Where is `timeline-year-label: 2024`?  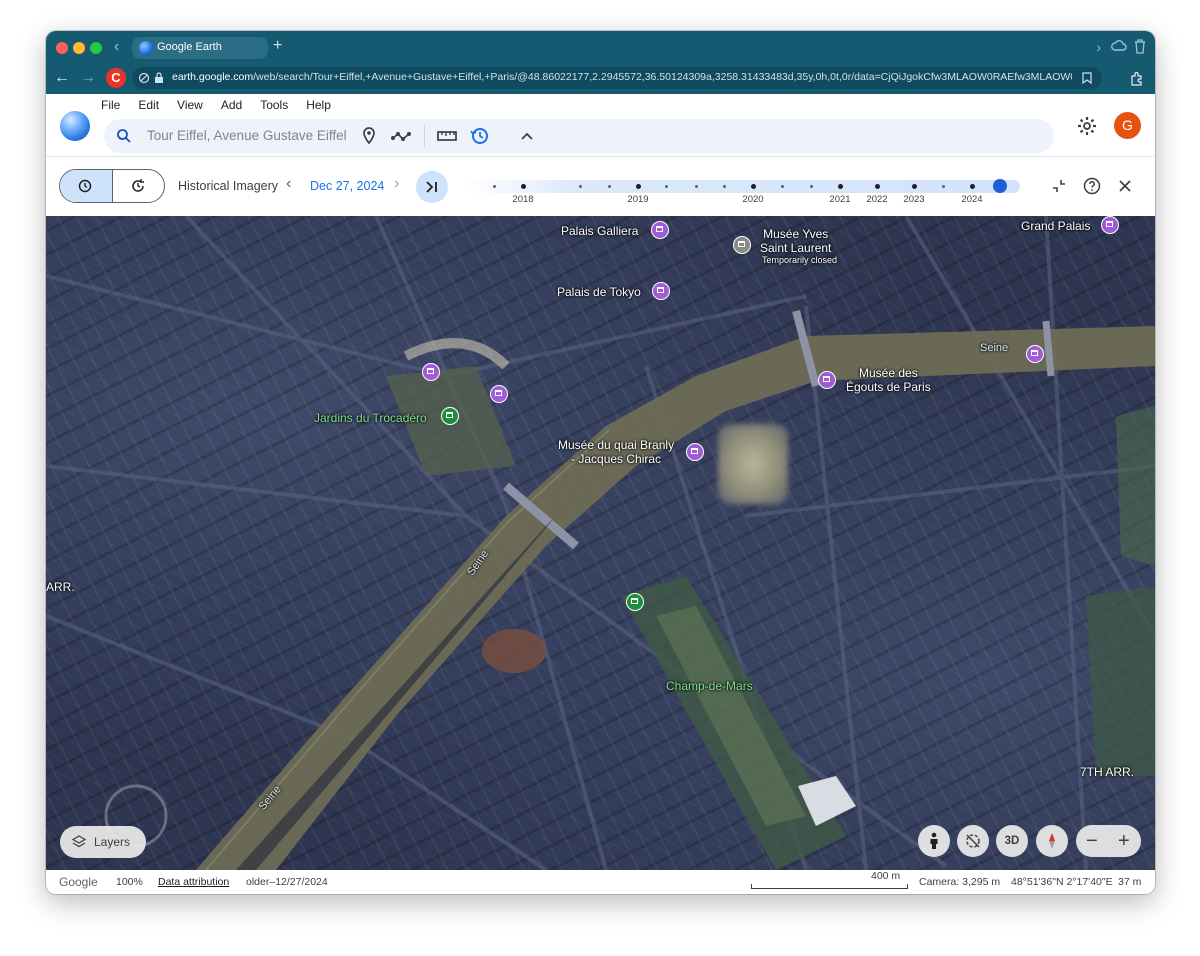 timeline-year-label: 2024 is located at coordinates (972, 199).